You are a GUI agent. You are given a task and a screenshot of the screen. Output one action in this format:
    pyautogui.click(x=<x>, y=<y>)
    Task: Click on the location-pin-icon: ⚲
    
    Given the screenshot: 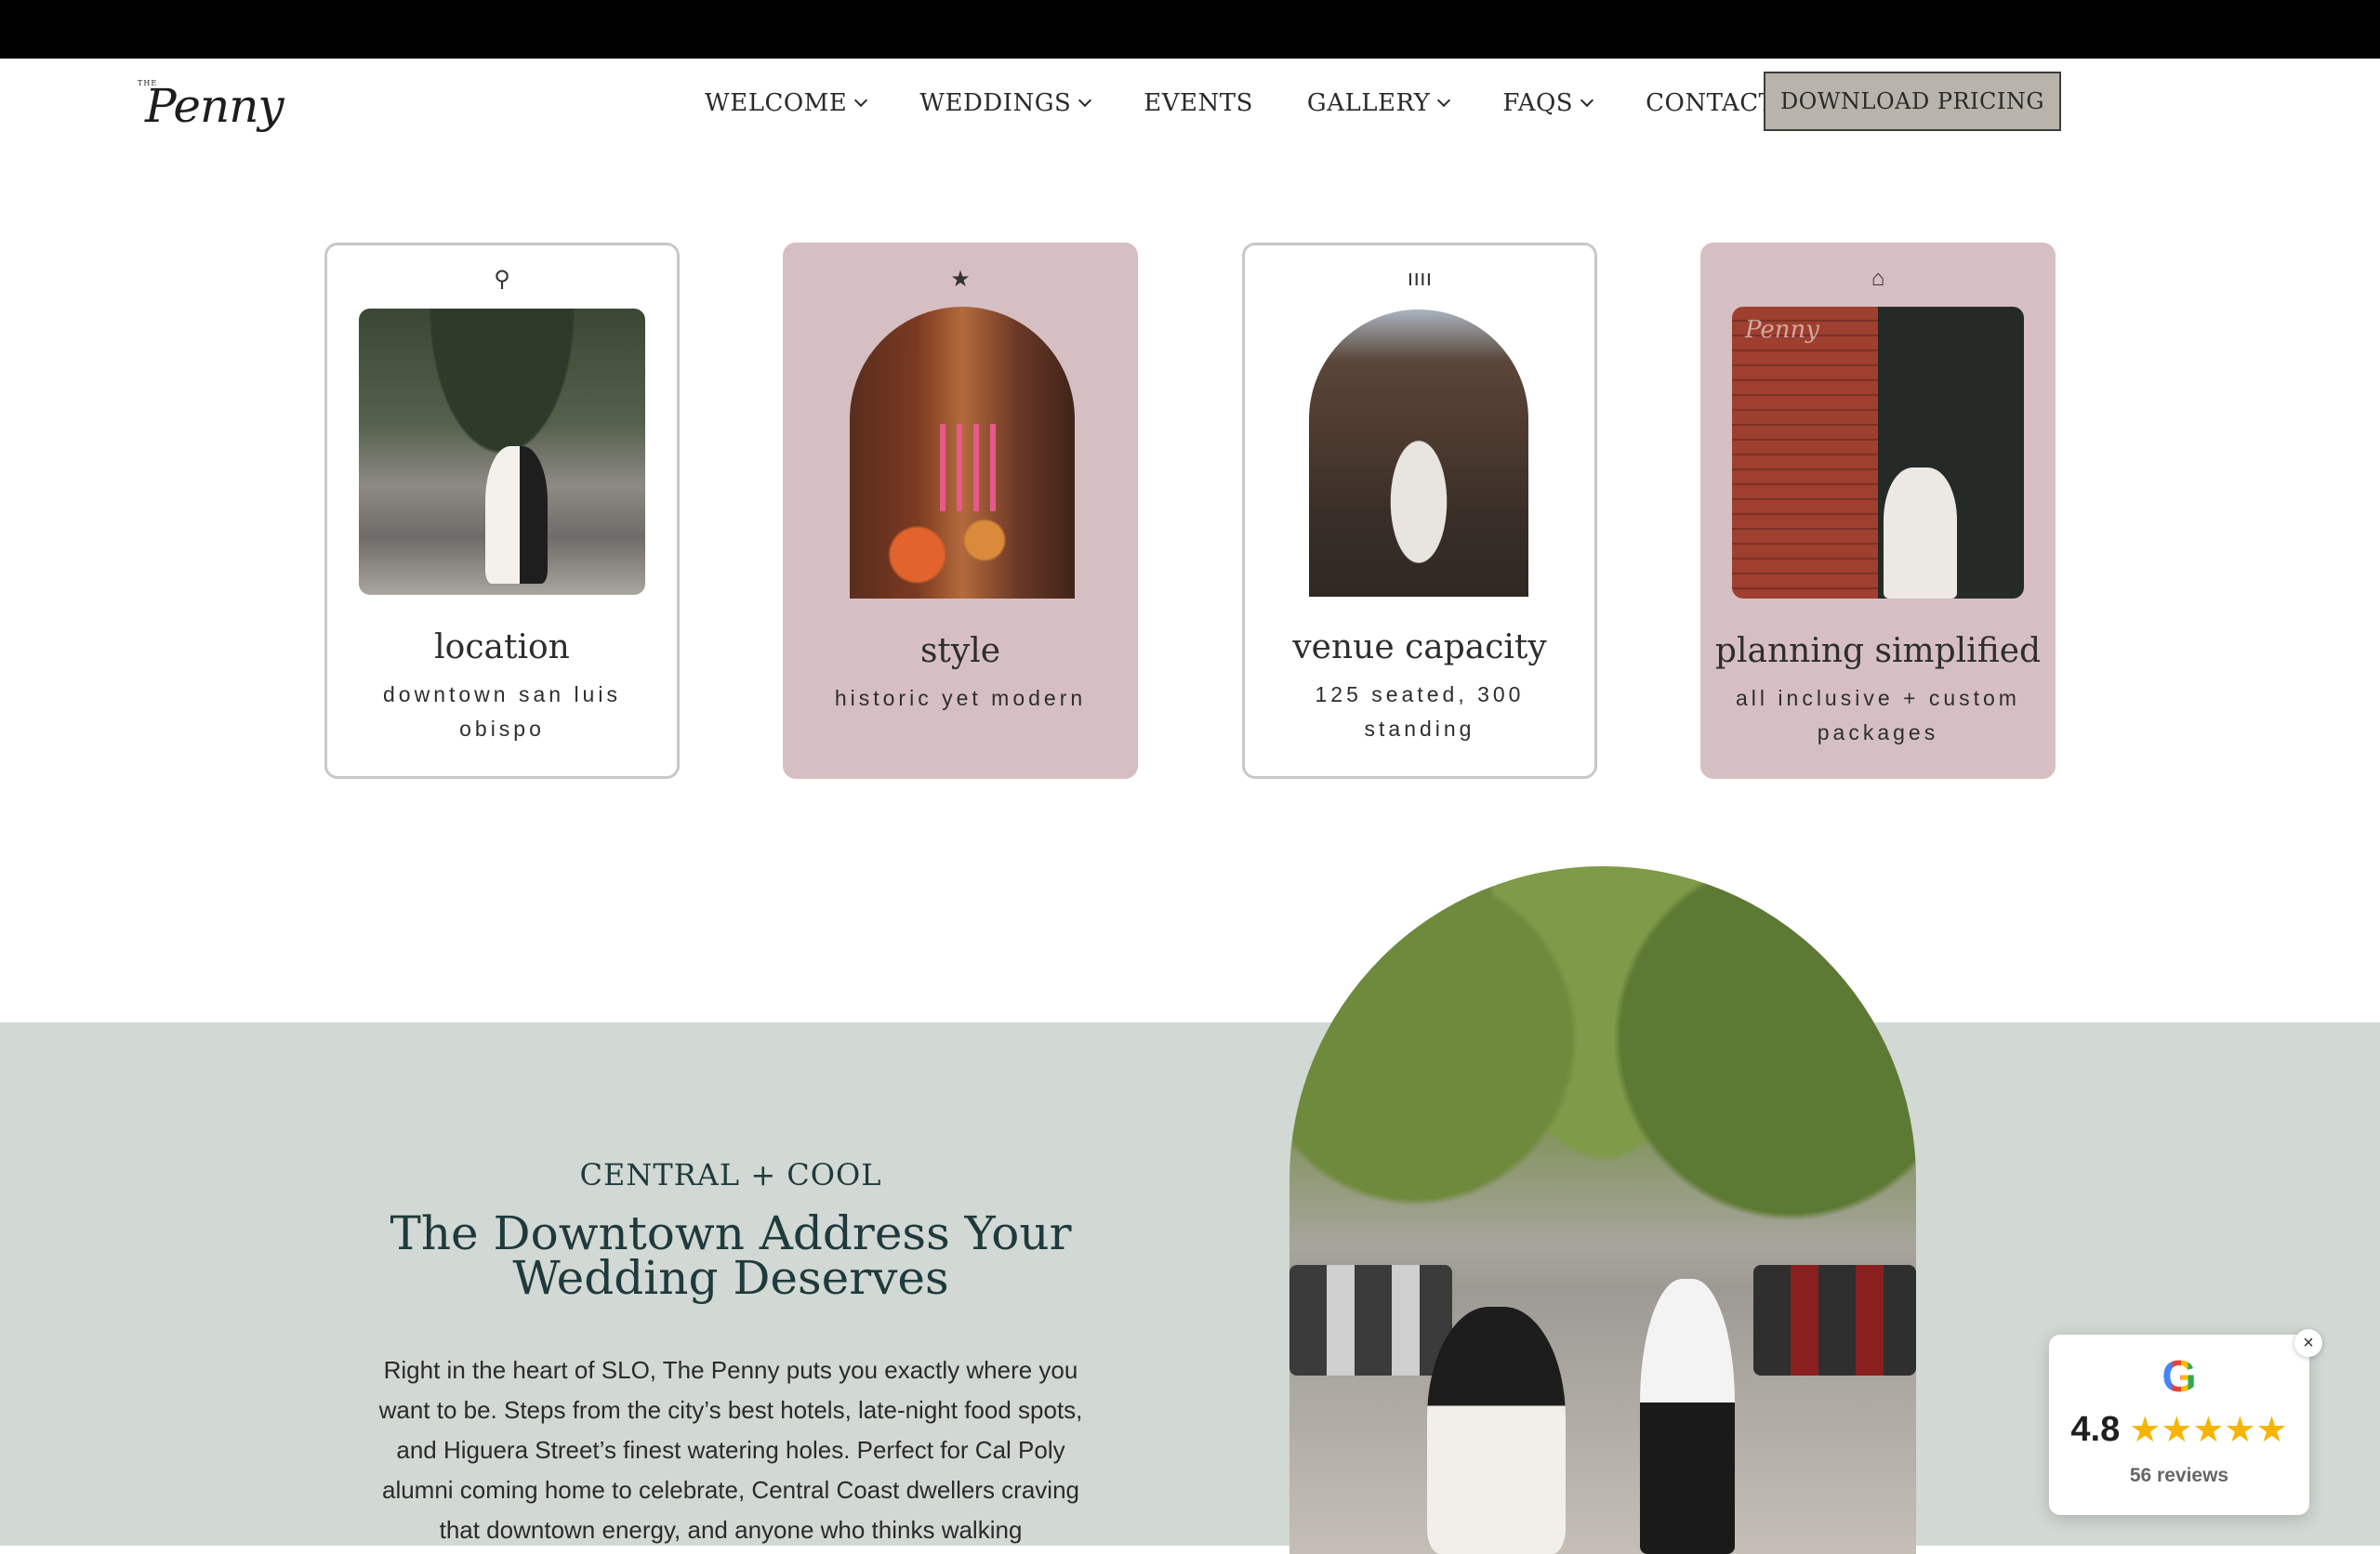 What is the action you would take?
    pyautogui.click(x=502, y=279)
    